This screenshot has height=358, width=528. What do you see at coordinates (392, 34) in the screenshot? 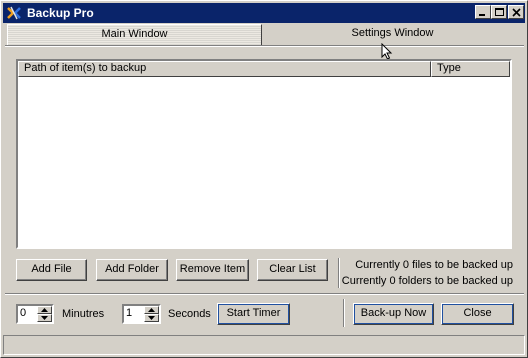
I see `tab-settings-window: Settings Window` at bounding box center [392, 34].